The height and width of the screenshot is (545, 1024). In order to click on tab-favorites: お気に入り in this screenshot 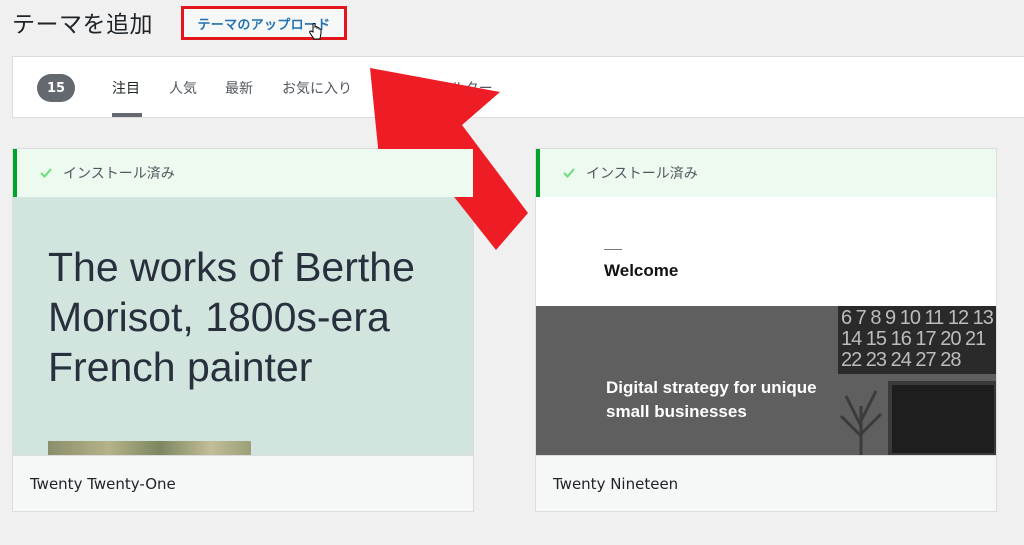, I will do `click(317, 88)`.